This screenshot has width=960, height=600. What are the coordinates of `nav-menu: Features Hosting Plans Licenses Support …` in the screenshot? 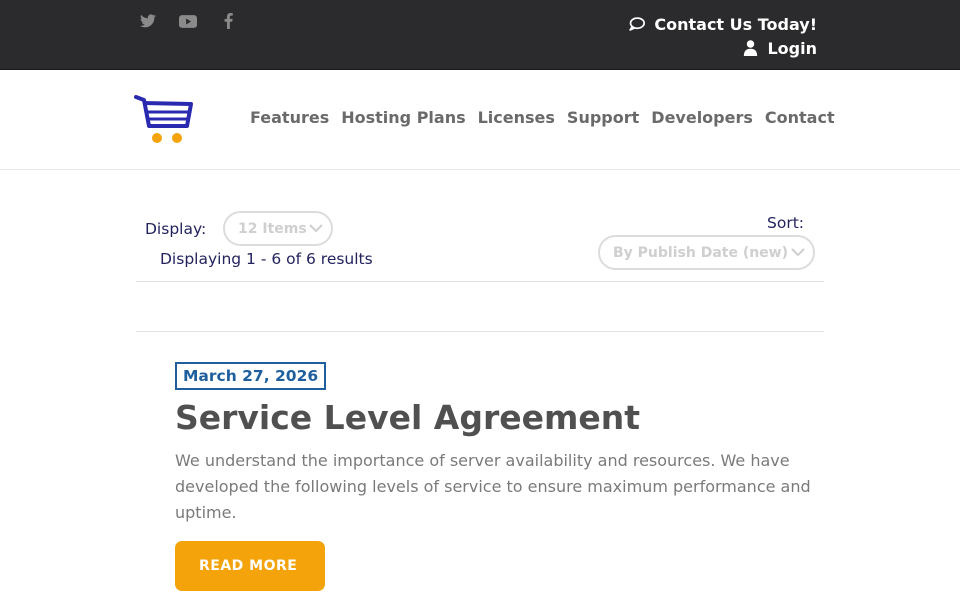 It's located at (542, 117).